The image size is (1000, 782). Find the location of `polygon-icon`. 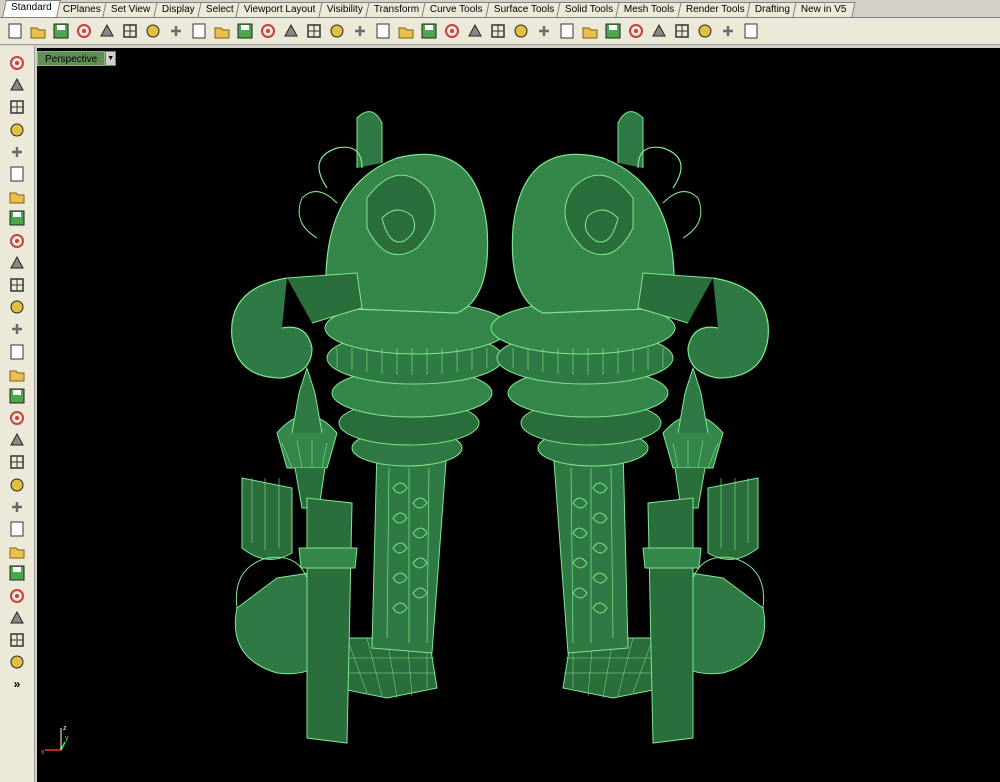

polygon-icon is located at coordinates (17, 241).